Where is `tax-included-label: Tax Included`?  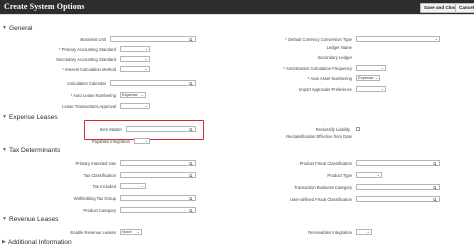 tax-included-label: Tax Included is located at coordinates (104, 186).